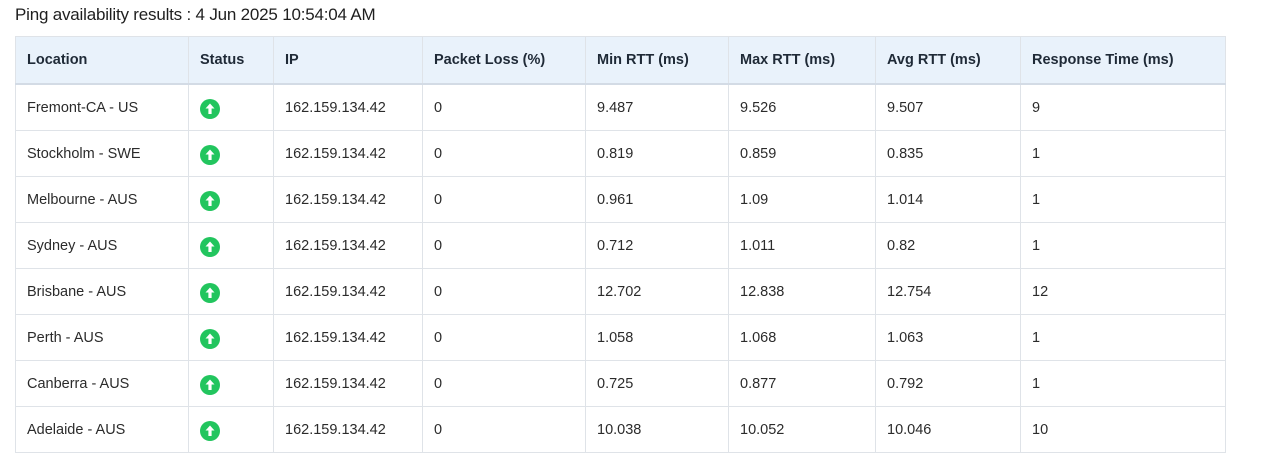  Describe the element at coordinates (1123, 429) in the screenshot. I see `cell-response-time: 10` at that location.